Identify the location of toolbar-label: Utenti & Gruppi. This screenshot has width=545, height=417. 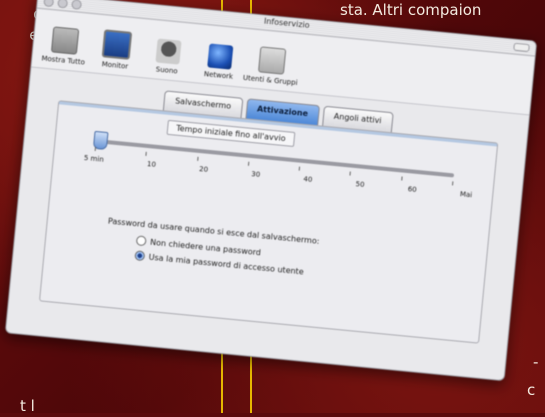
(270, 80).